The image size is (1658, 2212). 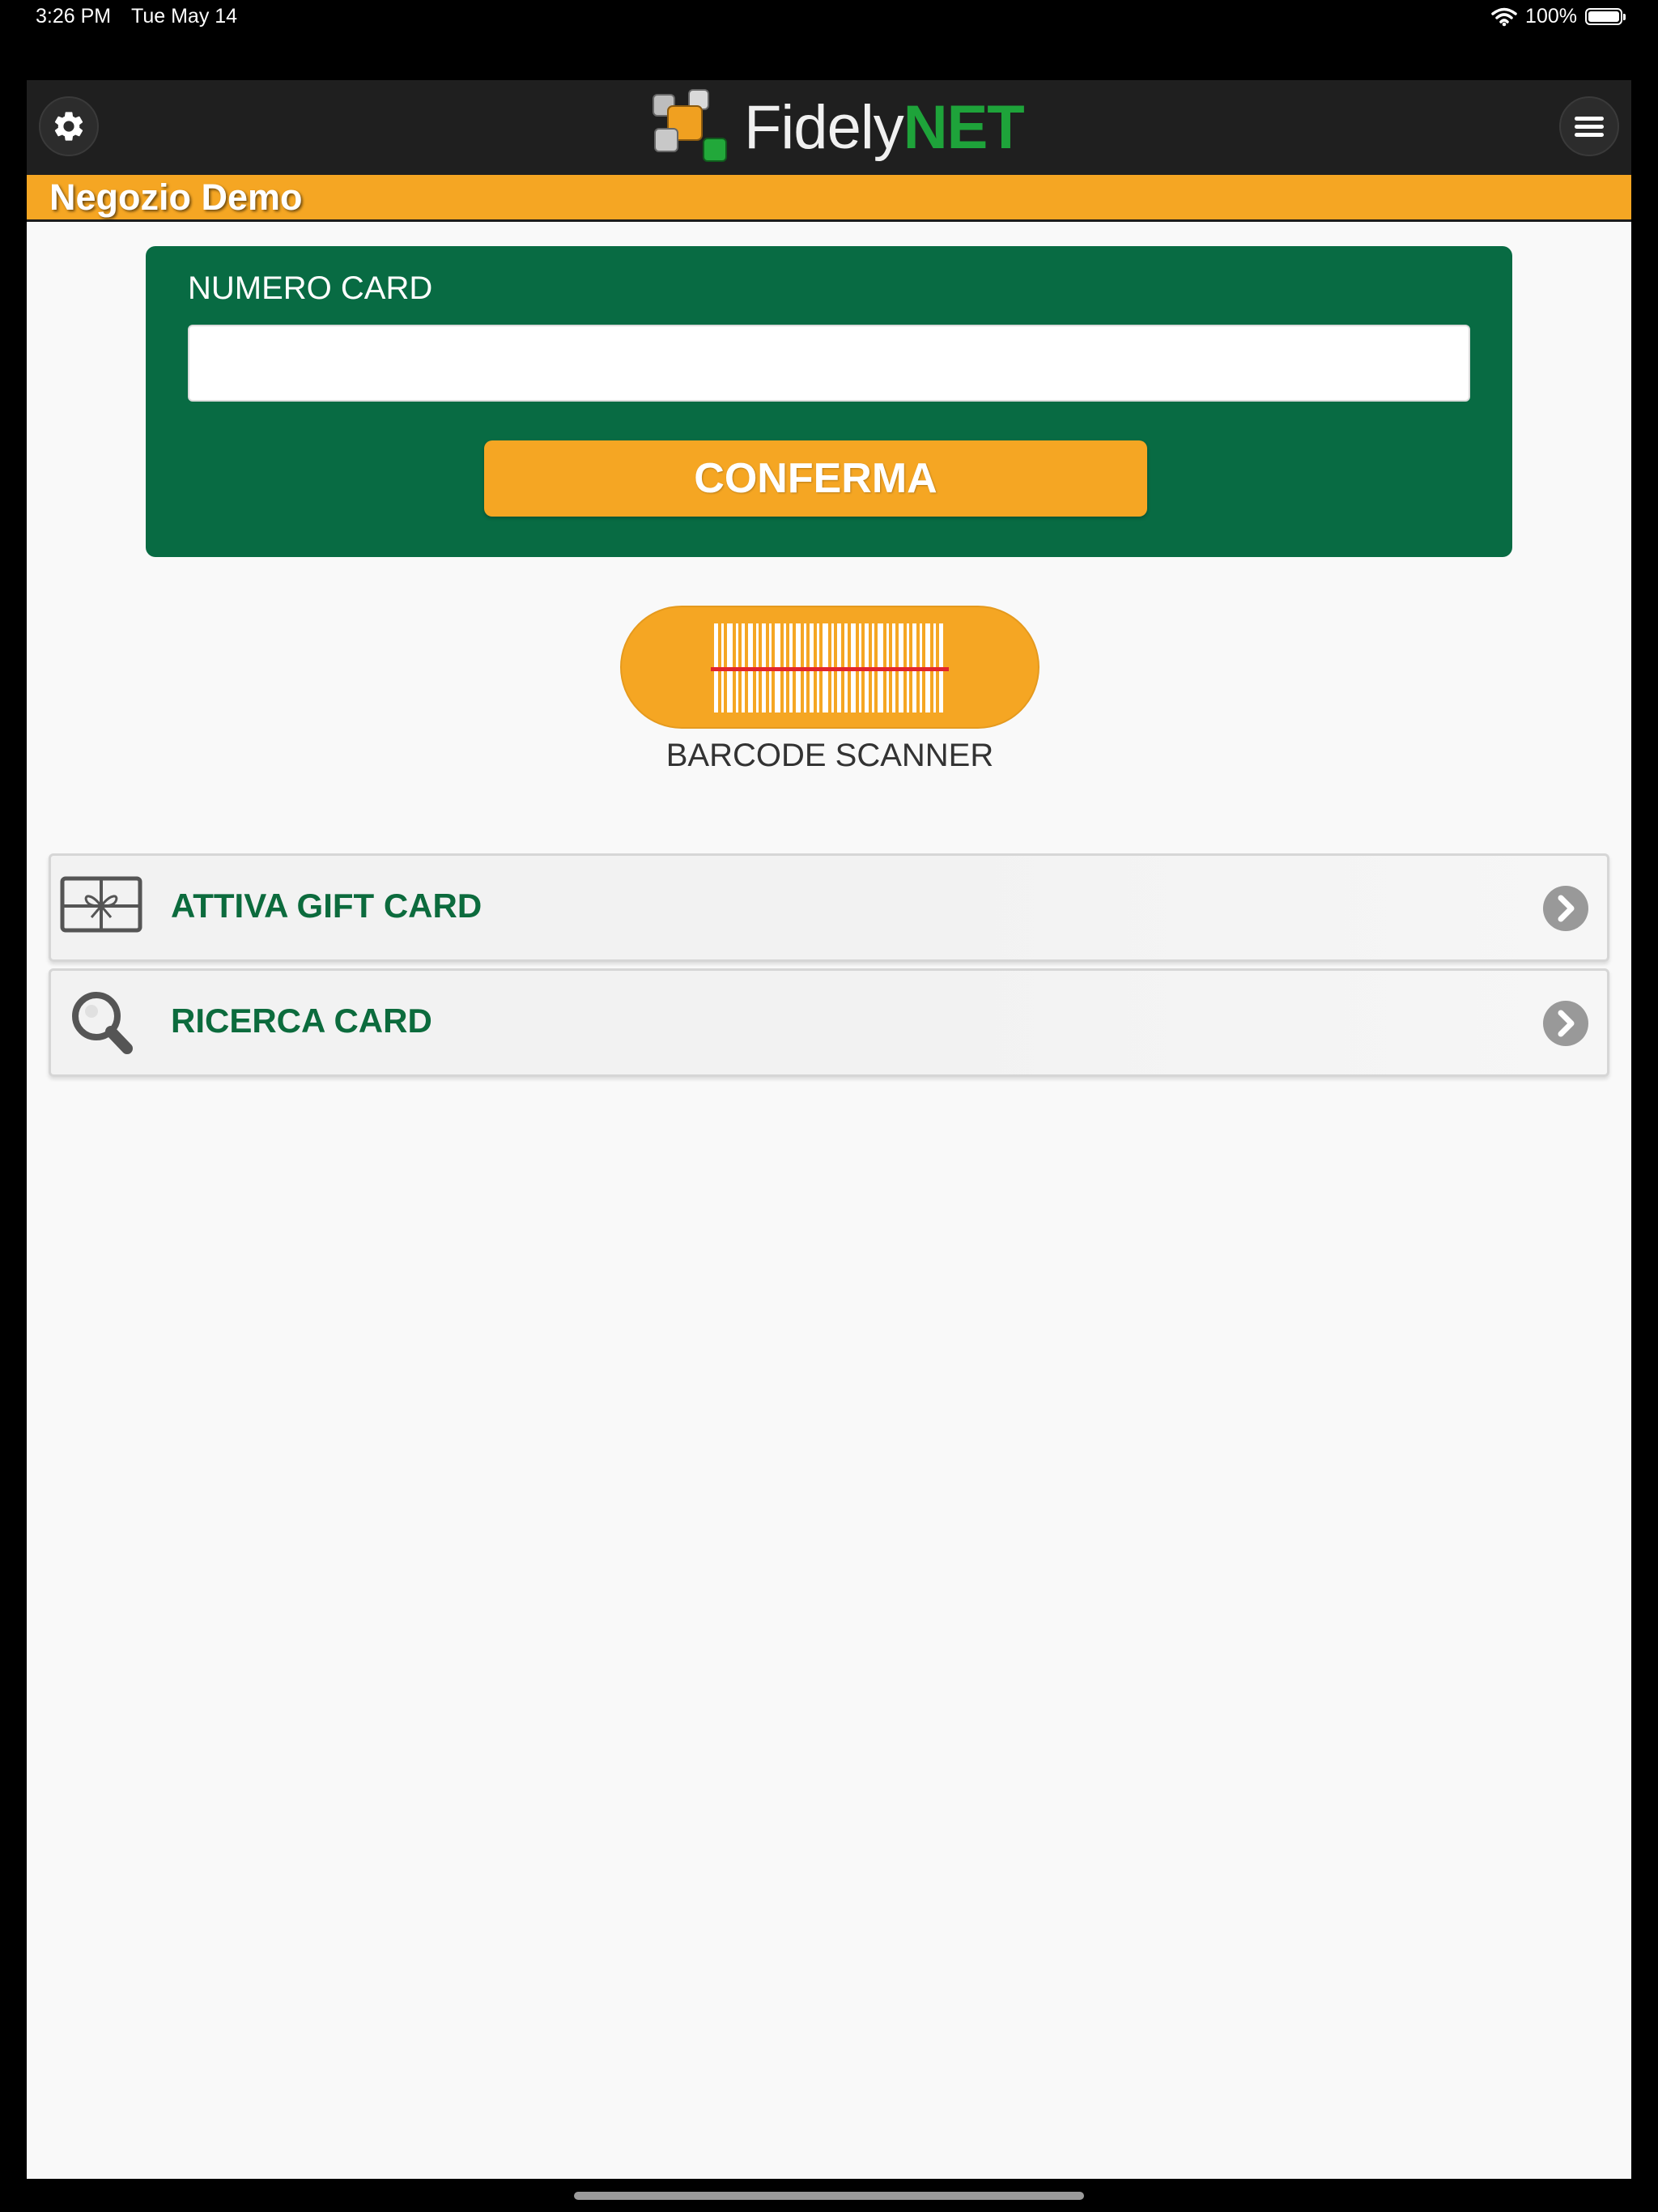 What do you see at coordinates (690, 125) in the screenshot?
I see `logo-squares-icon` at bounding box center [690, 125].